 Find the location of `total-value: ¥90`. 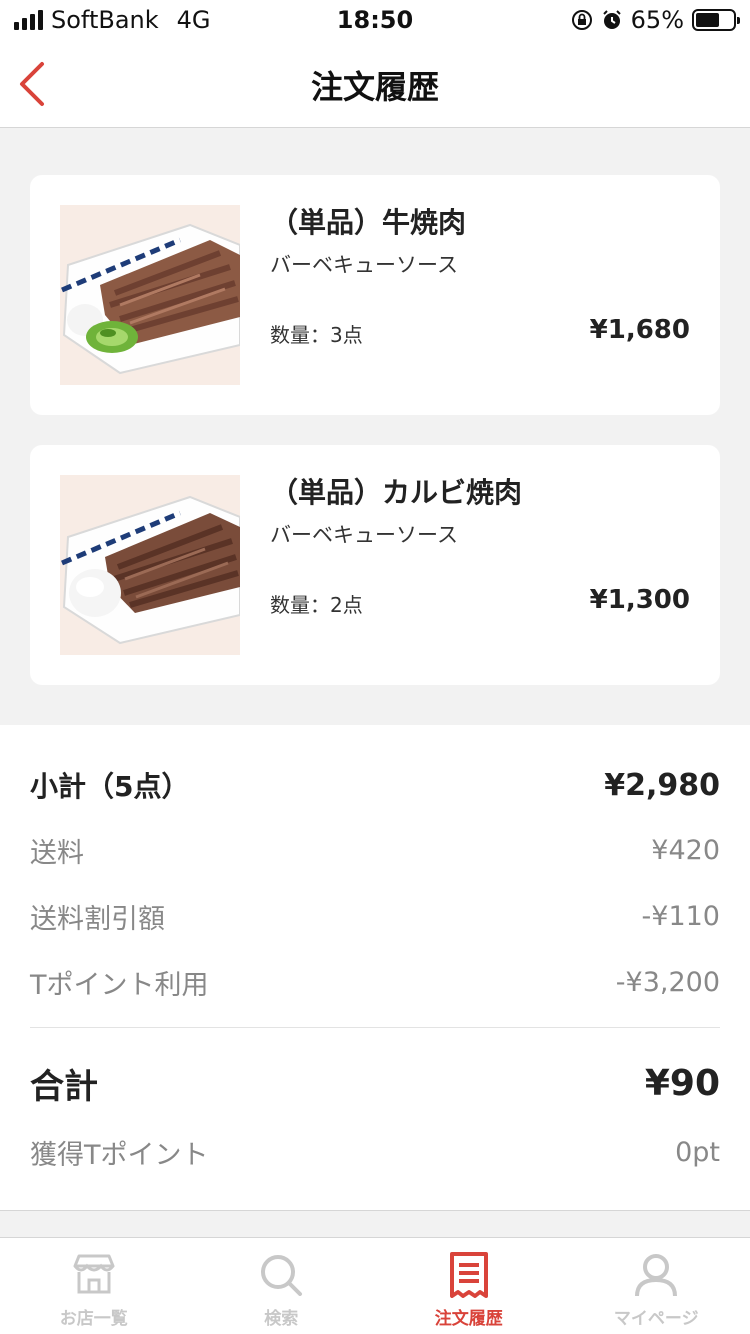

total-value: ¥90 is located at coordinates (682, 1083).